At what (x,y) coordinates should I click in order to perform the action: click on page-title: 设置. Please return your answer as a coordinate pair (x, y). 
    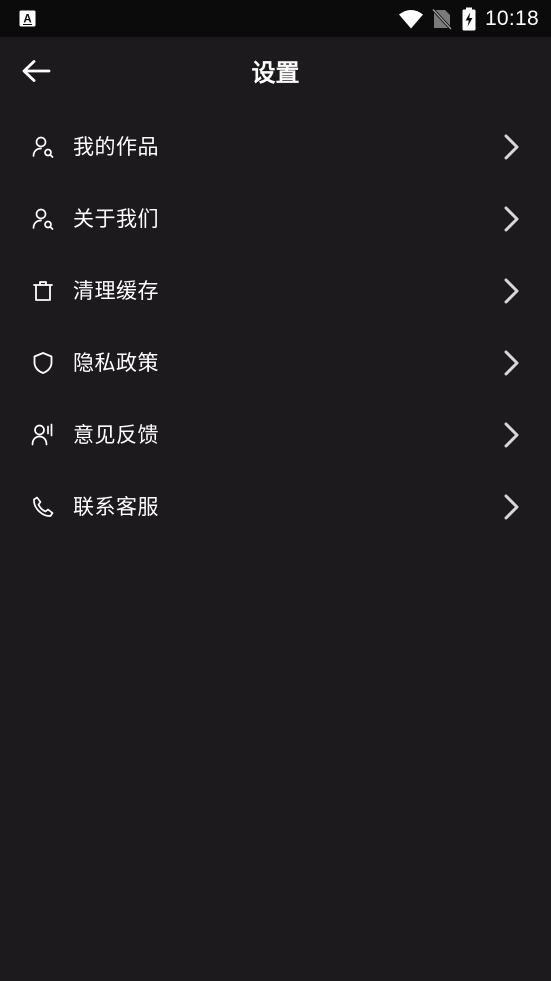
    Looking at the image, I should click on (275, 73).